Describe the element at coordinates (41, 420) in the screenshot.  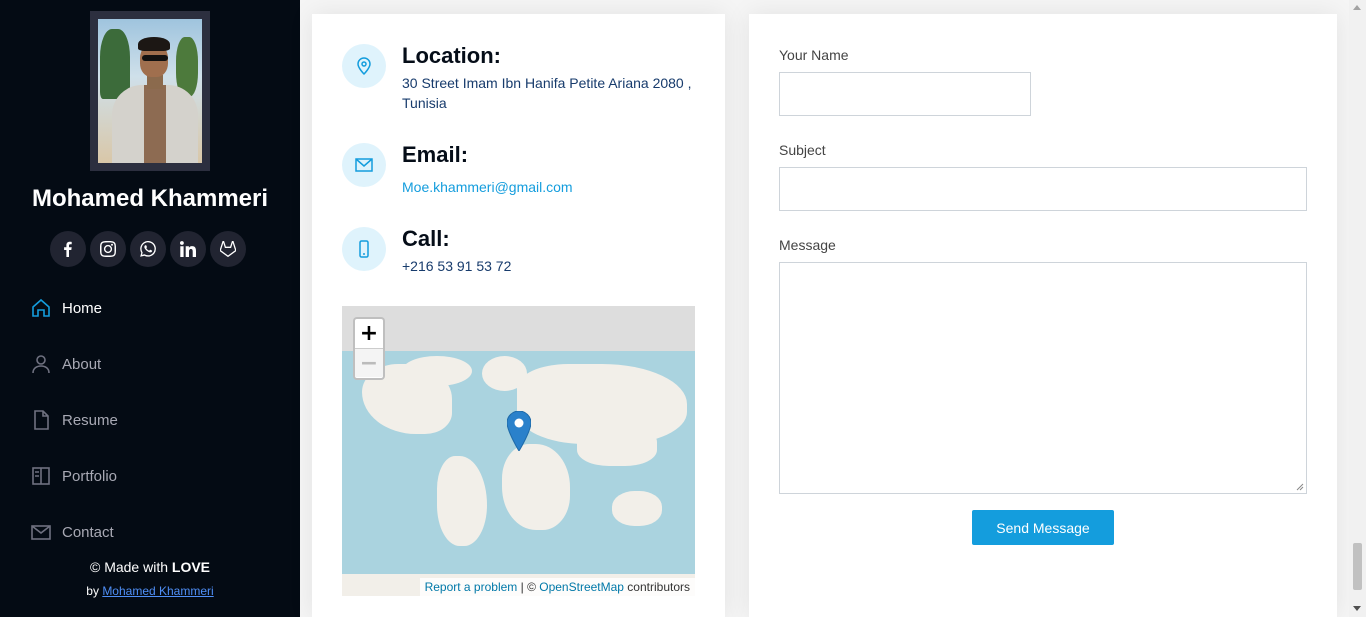
I see `file-icon` at that location.